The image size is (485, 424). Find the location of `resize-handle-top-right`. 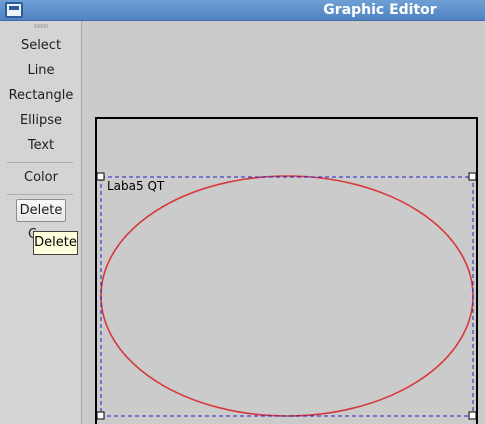

resize-handle-top-right is located at coordinates (472, 176).